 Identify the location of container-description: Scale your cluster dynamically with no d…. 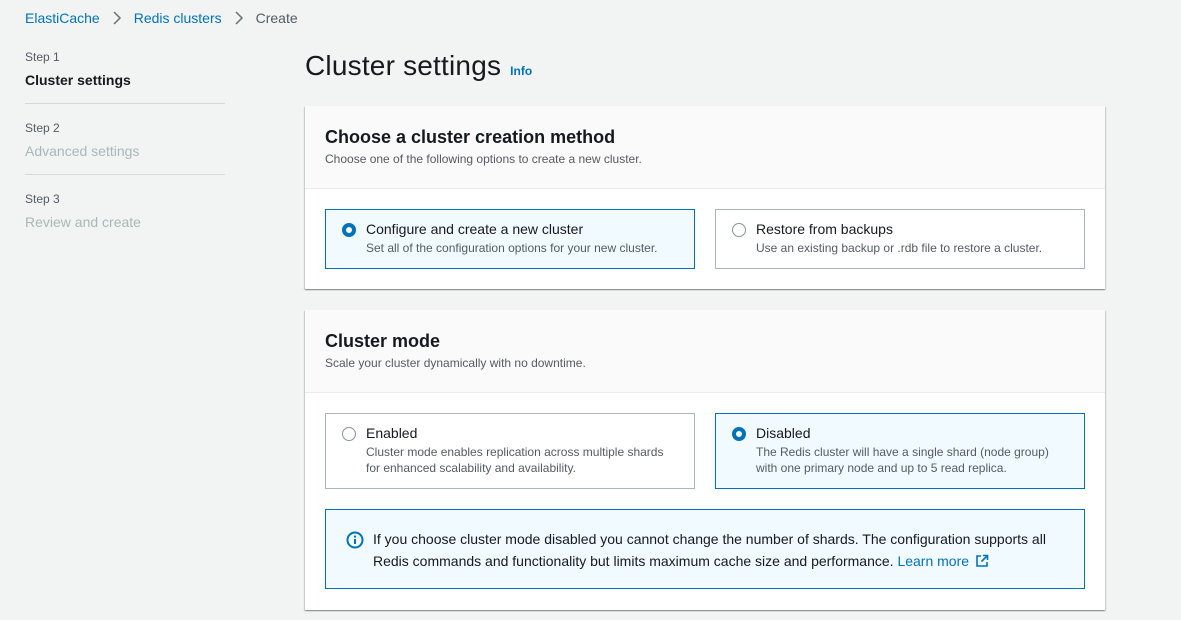
(455, 363).